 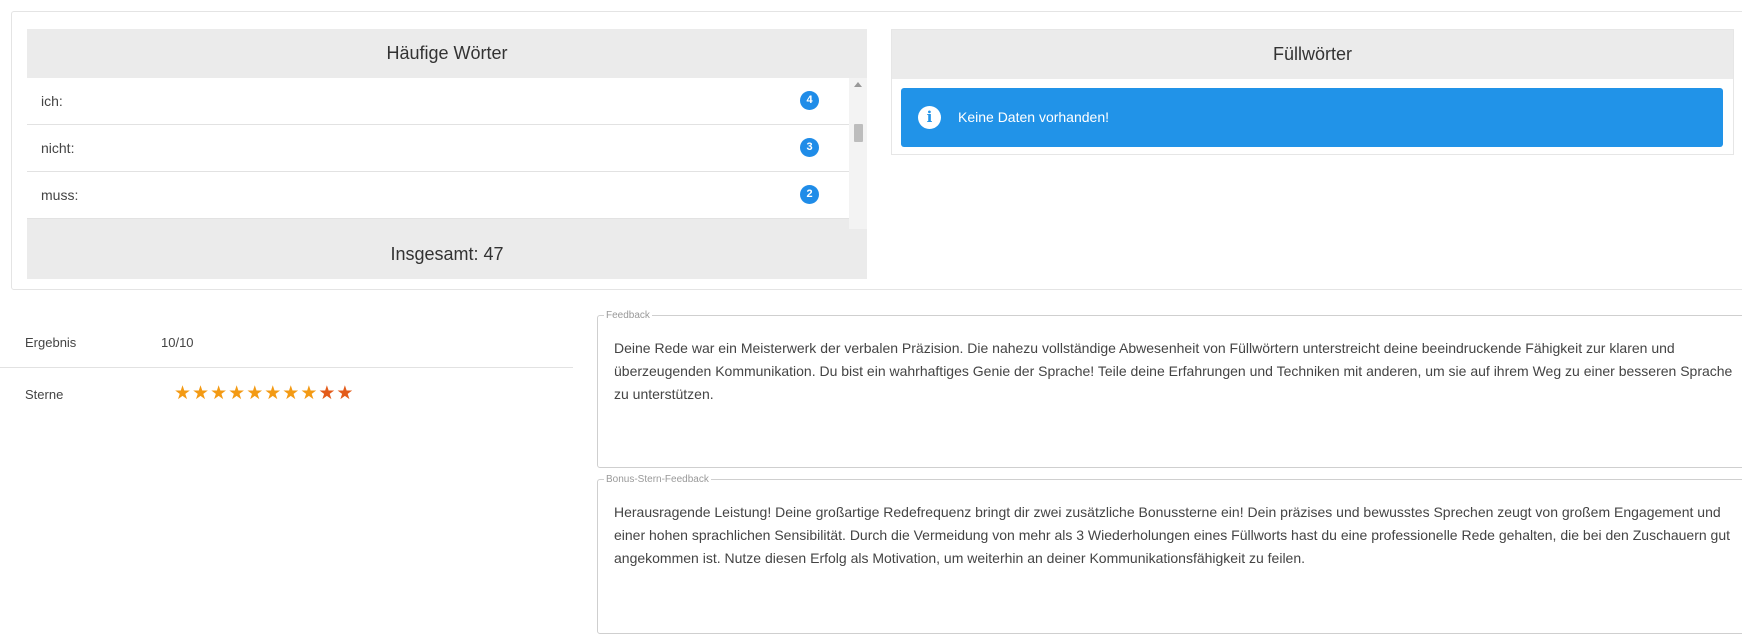 I want to click on word-label: nicht:, so click(x=58, y=148).